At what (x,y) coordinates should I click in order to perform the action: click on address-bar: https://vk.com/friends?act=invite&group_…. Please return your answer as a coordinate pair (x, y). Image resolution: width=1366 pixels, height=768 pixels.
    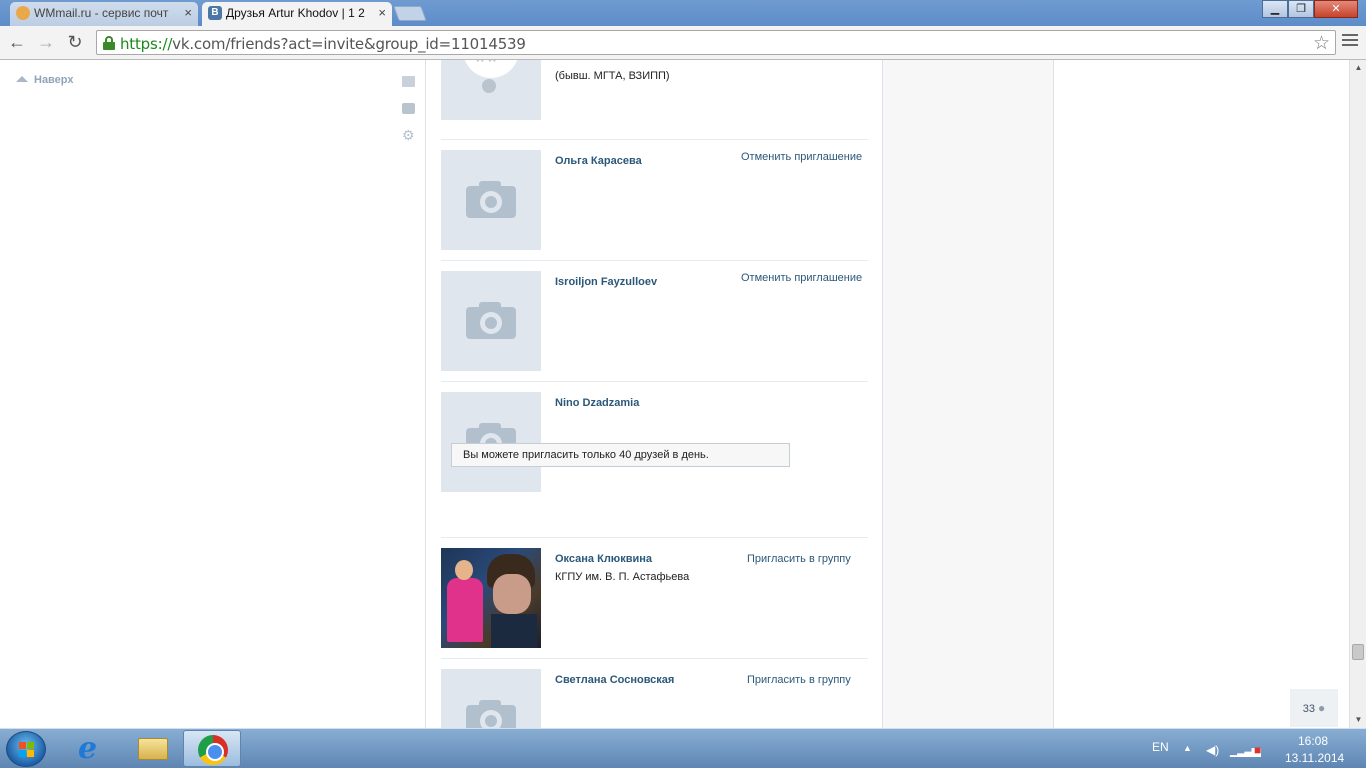
    Looking at the image, I should click on (716, 42).